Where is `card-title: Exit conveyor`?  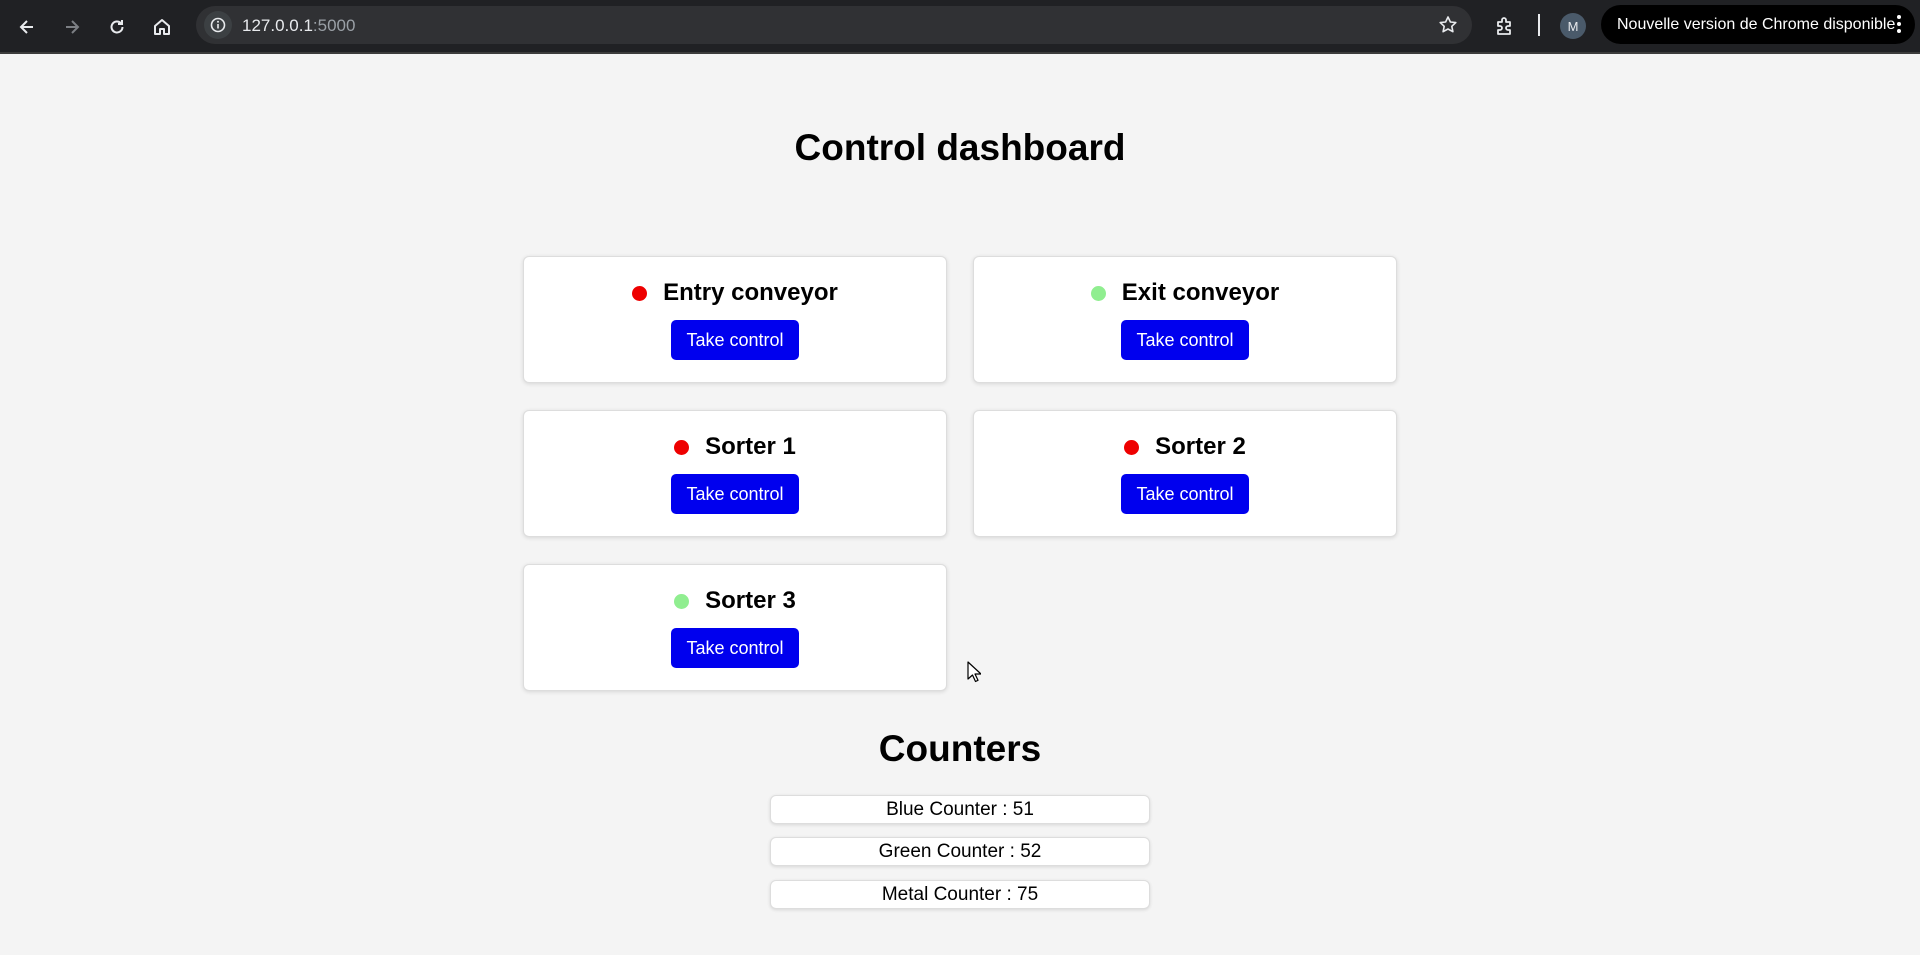
card-title: Exit conveyor is located at coordinates (1200, 292).